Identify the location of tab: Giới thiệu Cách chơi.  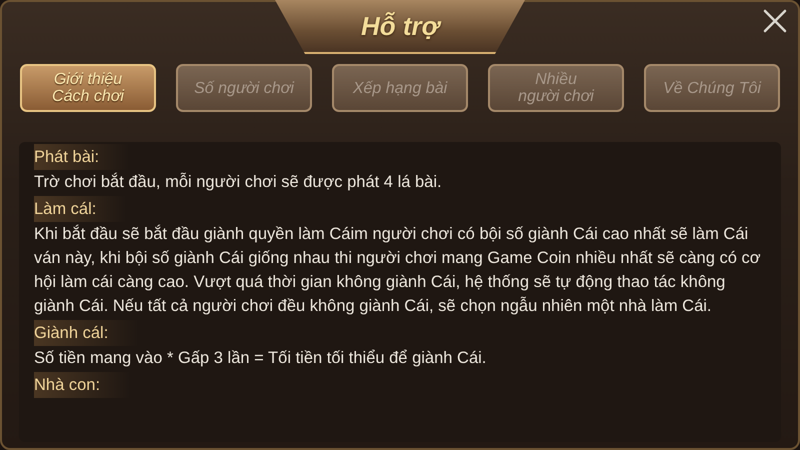
(88, 88).